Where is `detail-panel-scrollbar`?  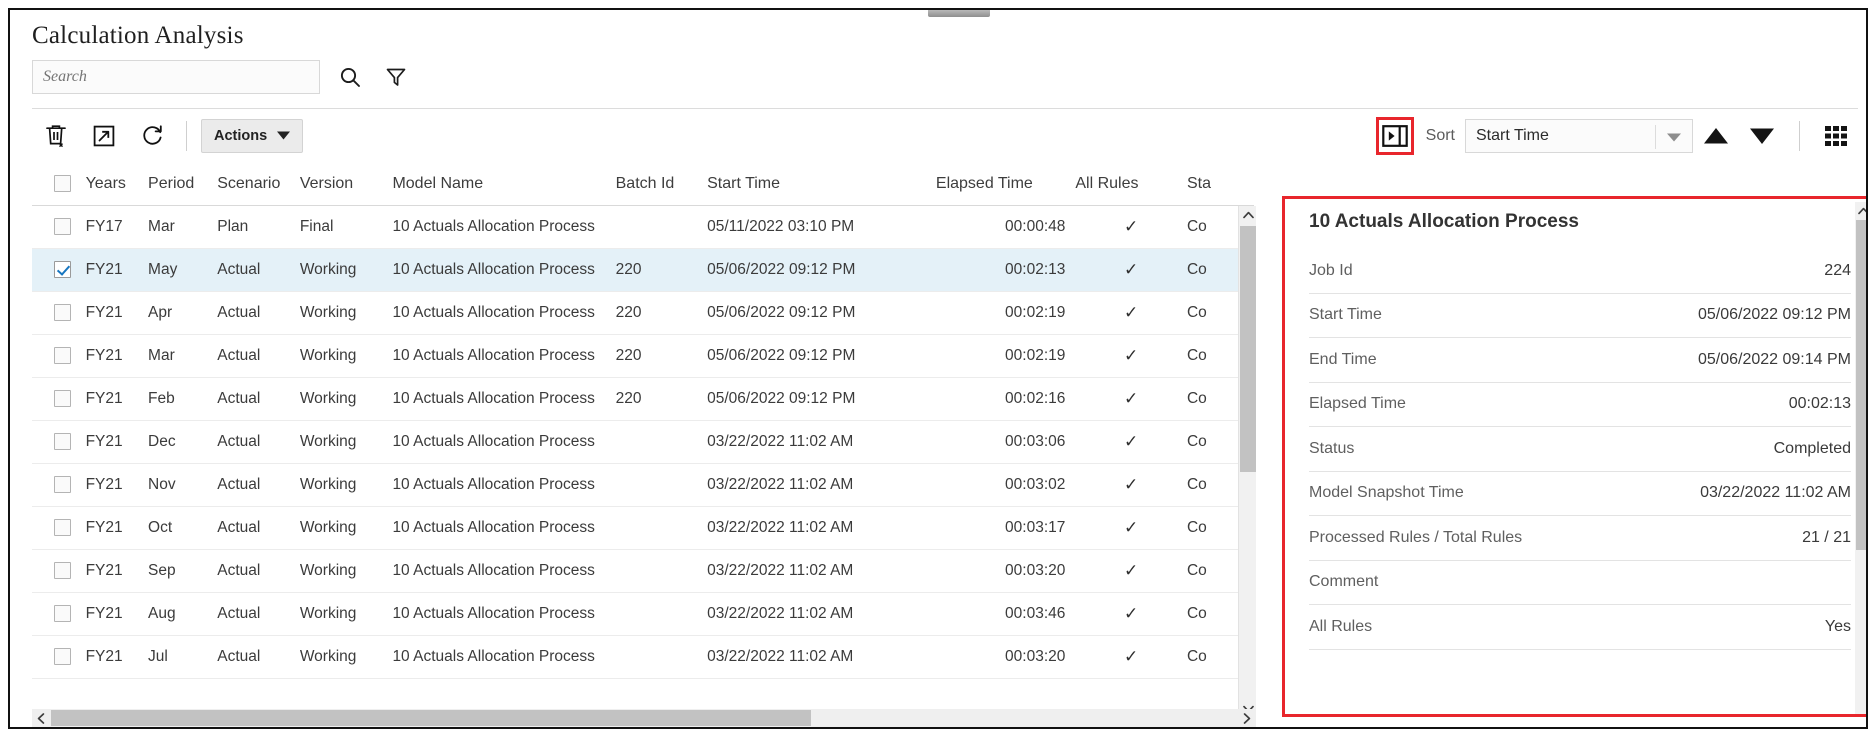
detail-panel-scrollbar is located at coordinates (1860, 458).